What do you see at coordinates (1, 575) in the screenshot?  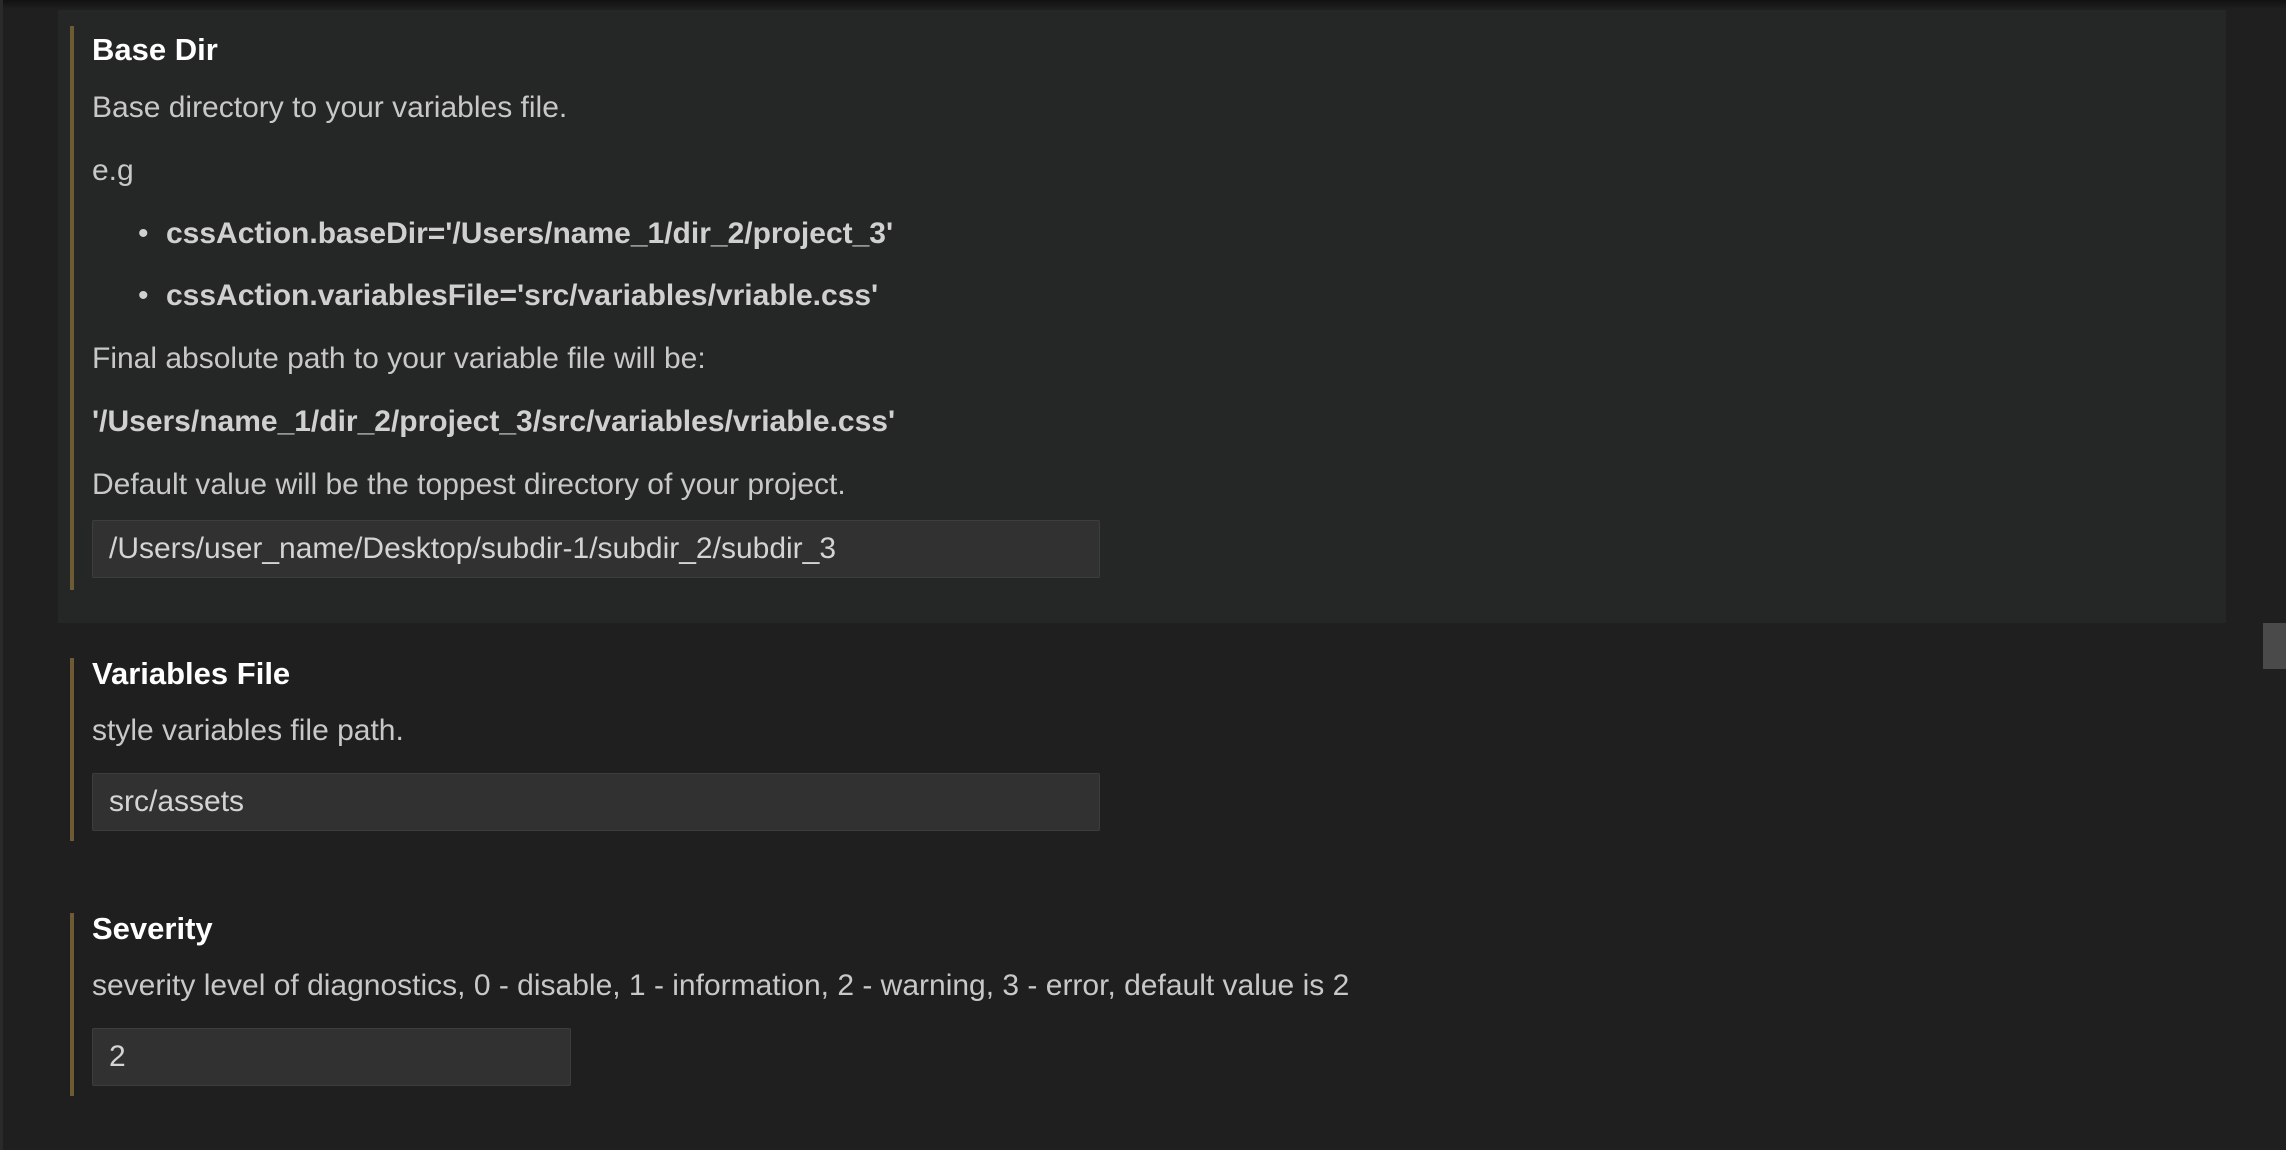 I see `editor-left-edge` at bounding box center [1, 575].